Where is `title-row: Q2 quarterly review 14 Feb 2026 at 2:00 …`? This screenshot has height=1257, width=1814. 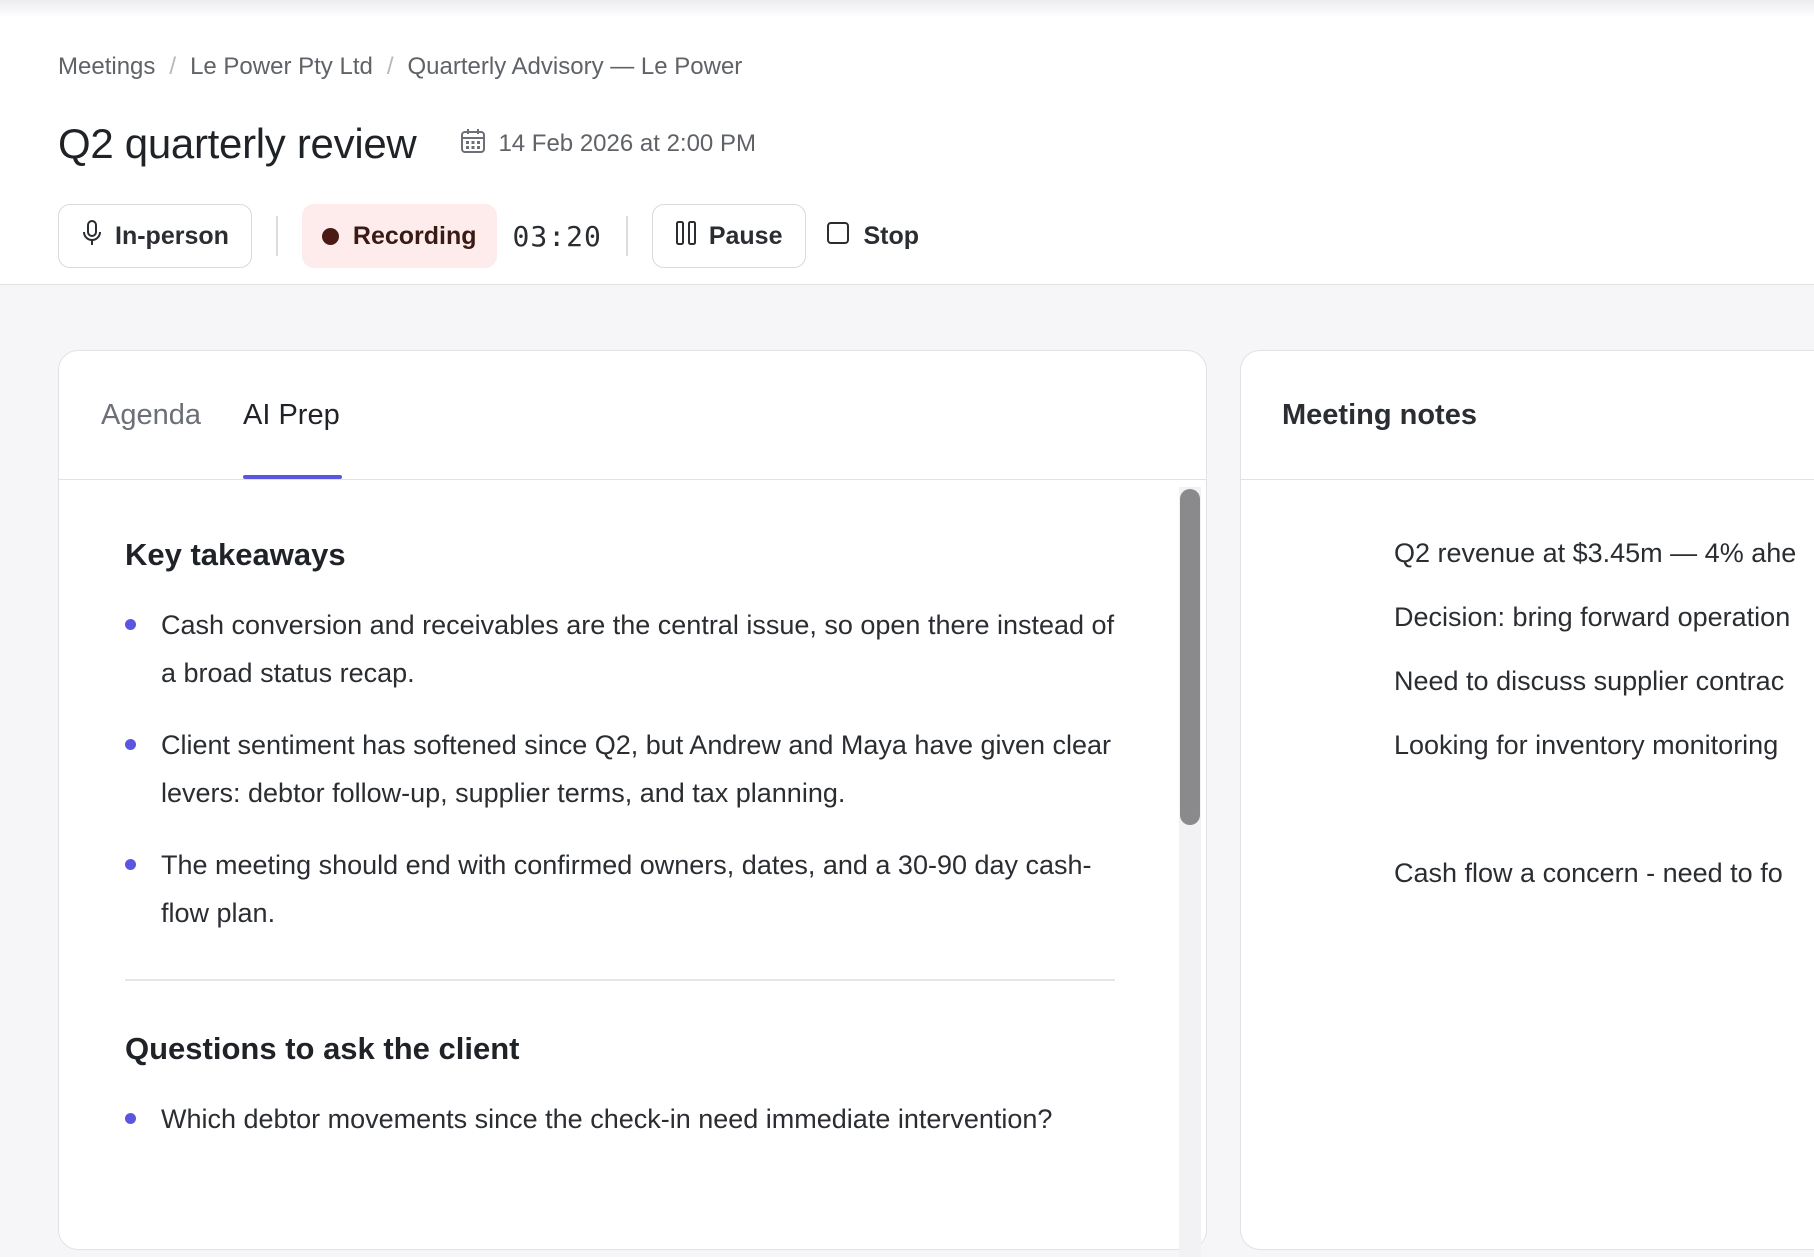 title-row: Q2 quarterly review 14 Feb 2026 at 2:00 … is located at coordinates (407, 144).